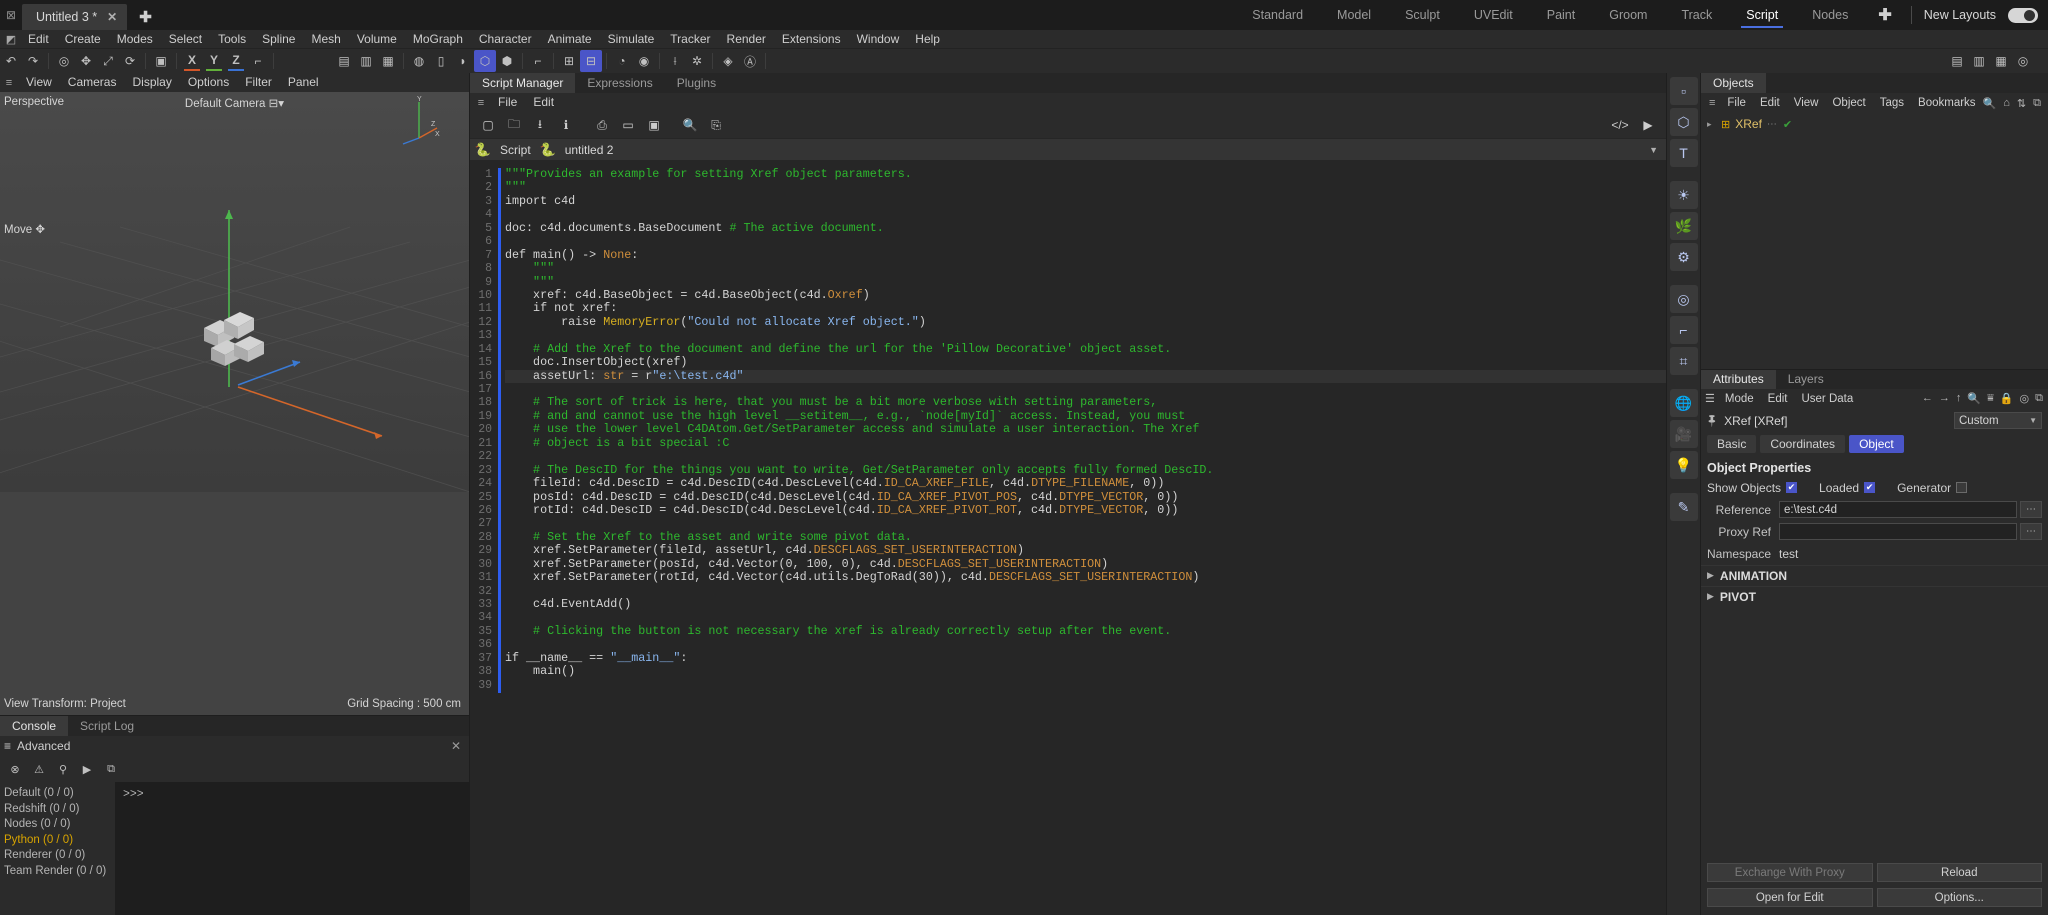  What do you see at coordinates (185, 39) in the screenshot?
I see `menu-select: Select` at bounding box center [185, 39].